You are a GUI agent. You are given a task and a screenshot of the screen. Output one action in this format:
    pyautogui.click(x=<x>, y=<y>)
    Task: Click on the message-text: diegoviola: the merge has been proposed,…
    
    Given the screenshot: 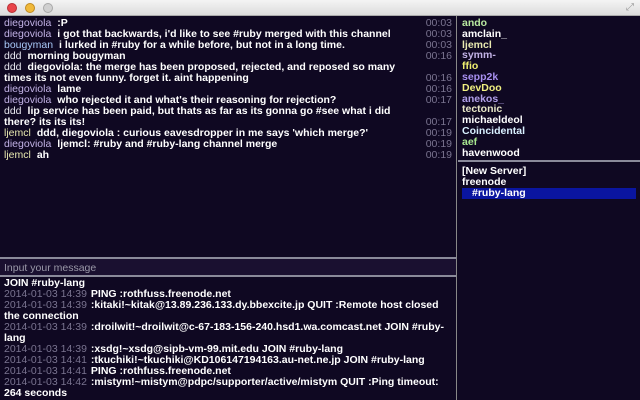 What is the action you would take?
    pyautogui.click(x=200, y=72)
    